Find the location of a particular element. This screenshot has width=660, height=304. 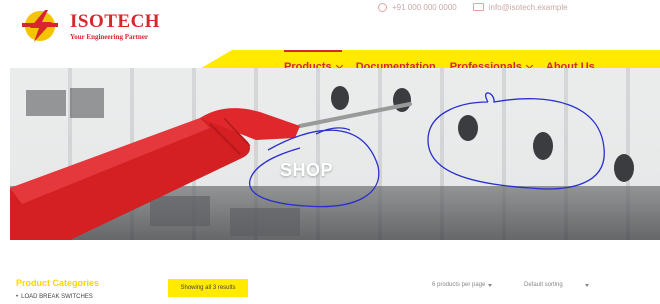

per-page-value: 6 products per page is located at coordinates (459, 285).